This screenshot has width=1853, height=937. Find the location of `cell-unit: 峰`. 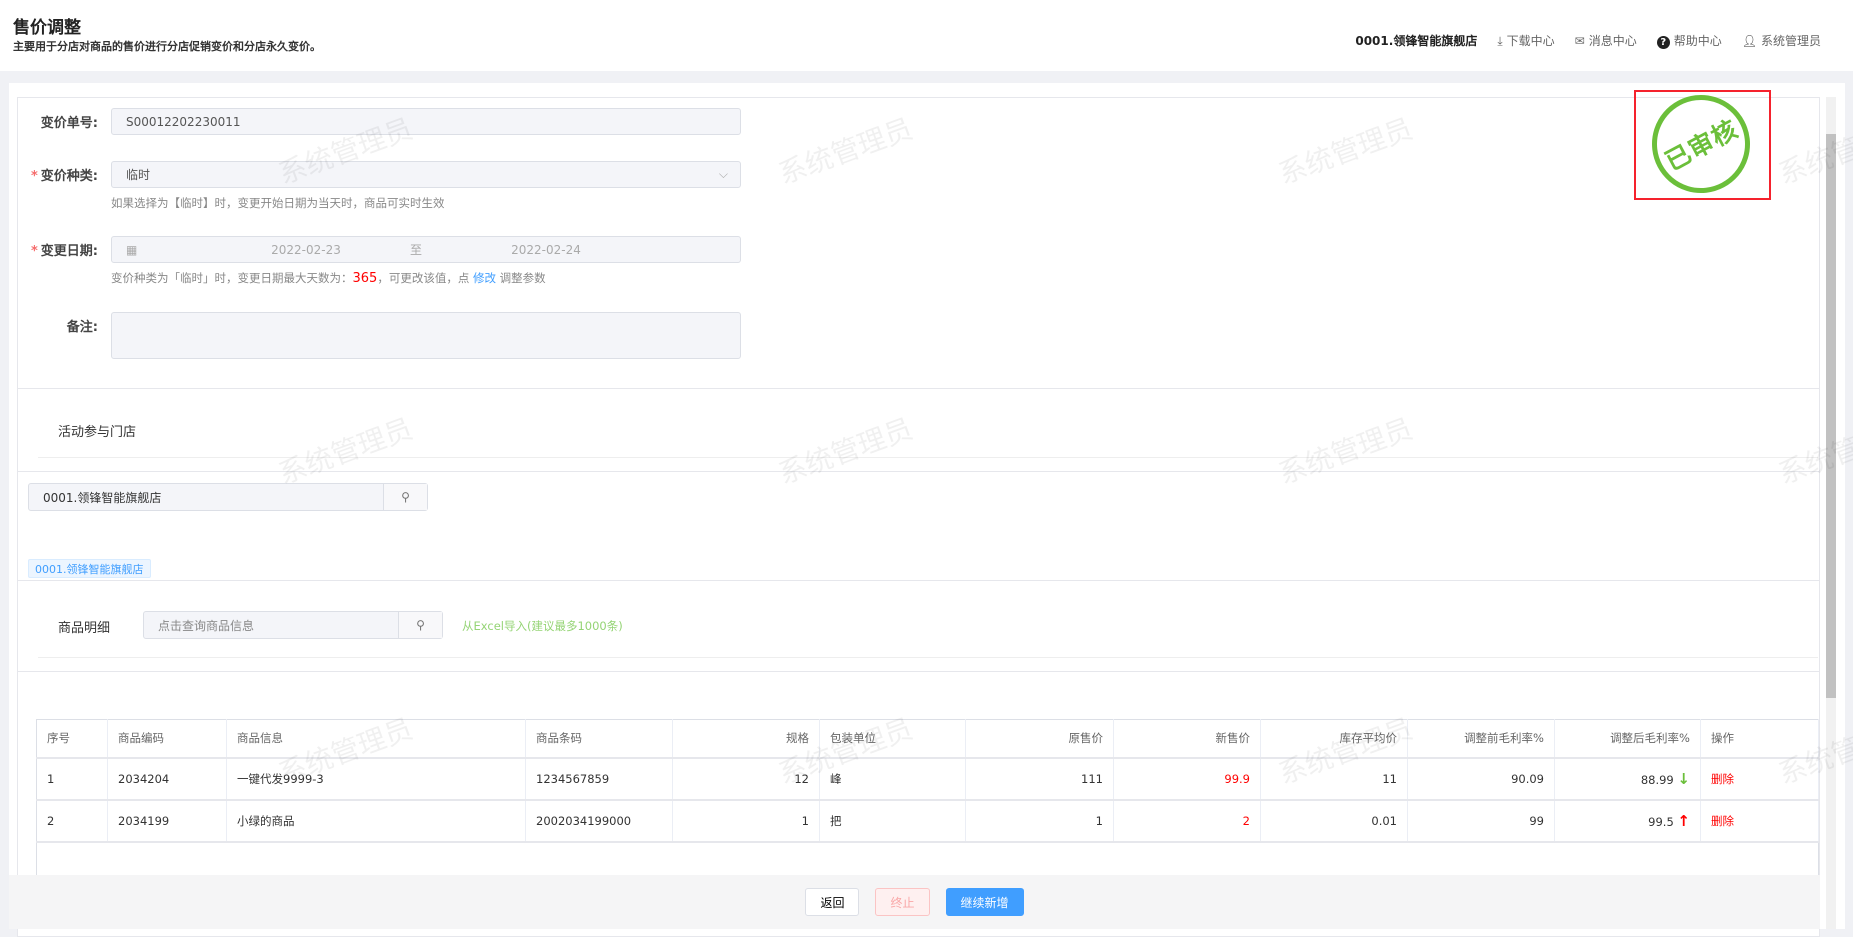

cell-unit: 峰 is located at coordinates (892, 779).